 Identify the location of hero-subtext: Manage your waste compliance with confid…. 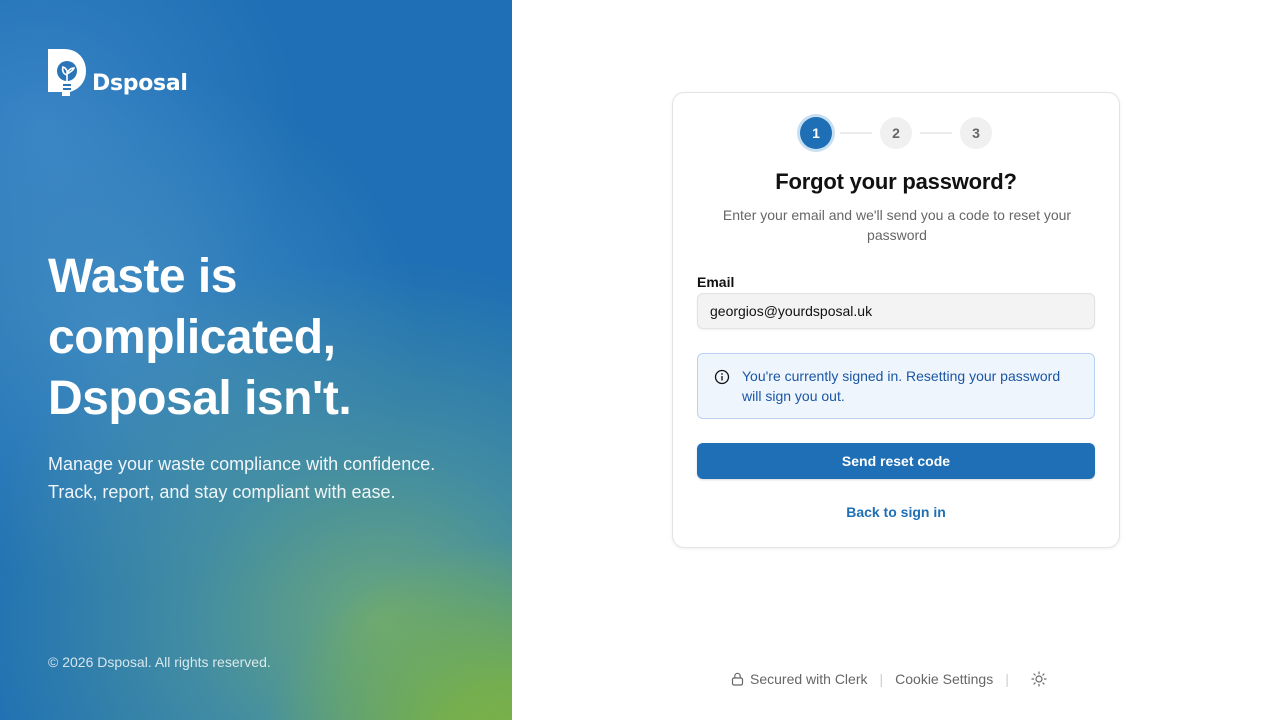
(268, 478).